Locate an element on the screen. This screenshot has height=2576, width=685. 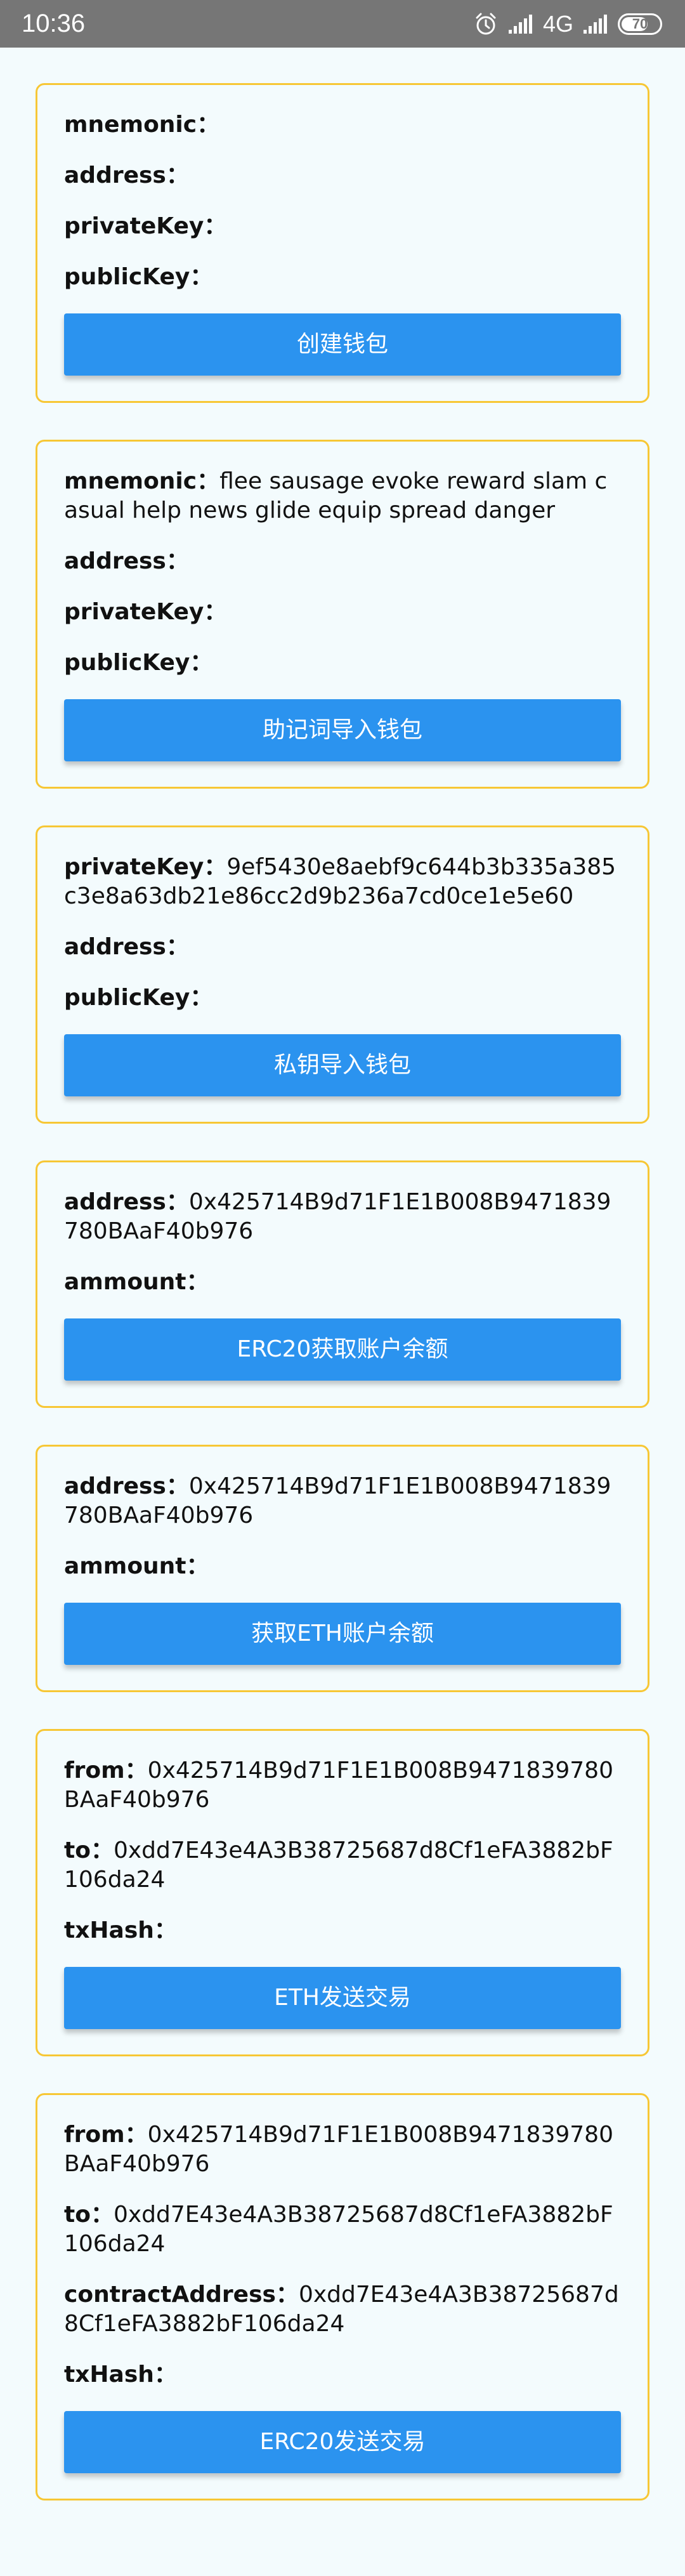
status-bar: 10:36 4G 70 is located at coordinates (342, 24).